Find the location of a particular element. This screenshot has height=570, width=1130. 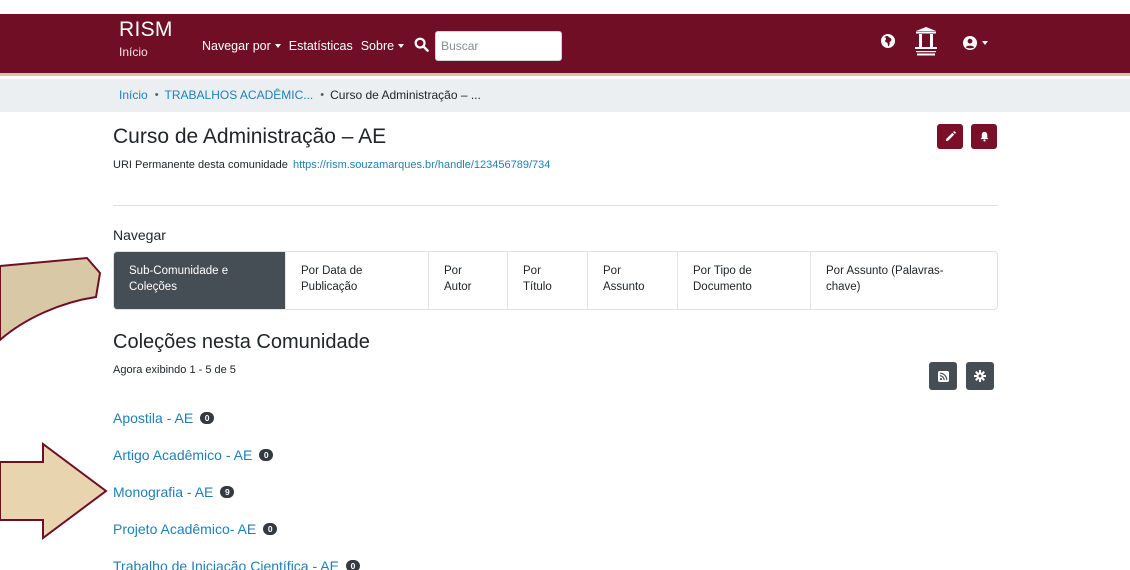

tab-by-author: Por Autor is located at coordinates (467, 280).